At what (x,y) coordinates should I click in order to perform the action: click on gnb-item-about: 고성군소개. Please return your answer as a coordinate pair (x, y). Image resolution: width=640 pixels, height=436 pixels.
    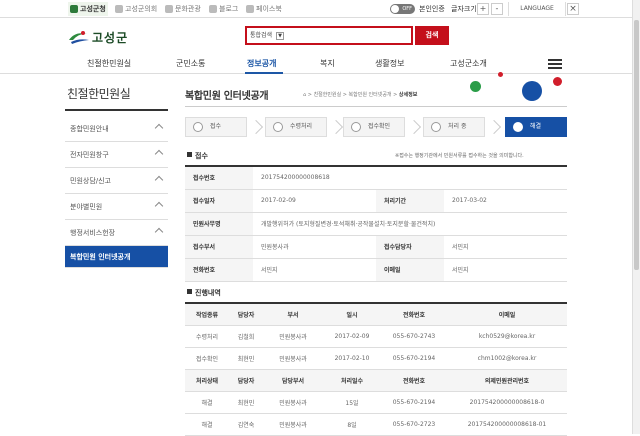
    Looking at the image, I should click on (468, 64).